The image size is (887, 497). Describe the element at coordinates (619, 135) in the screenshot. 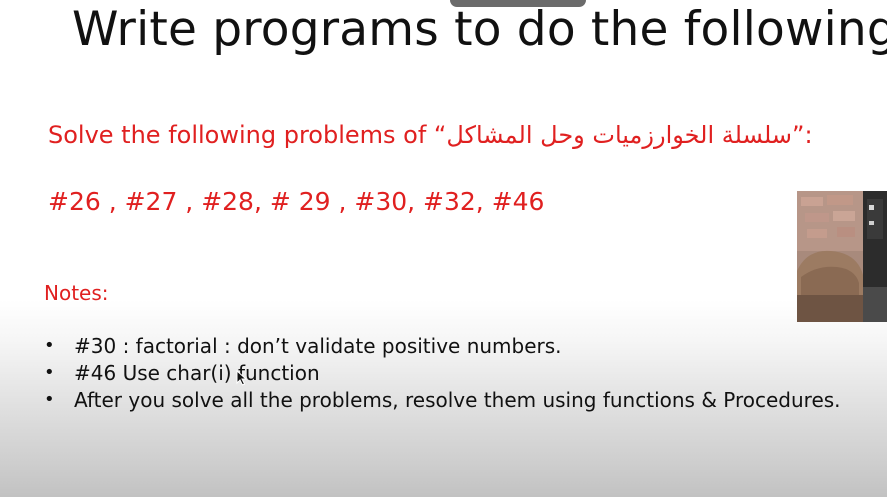

I see `subtitle-arabic-text: سلسلة الخوارزميات وحل المشاكل` at that location.